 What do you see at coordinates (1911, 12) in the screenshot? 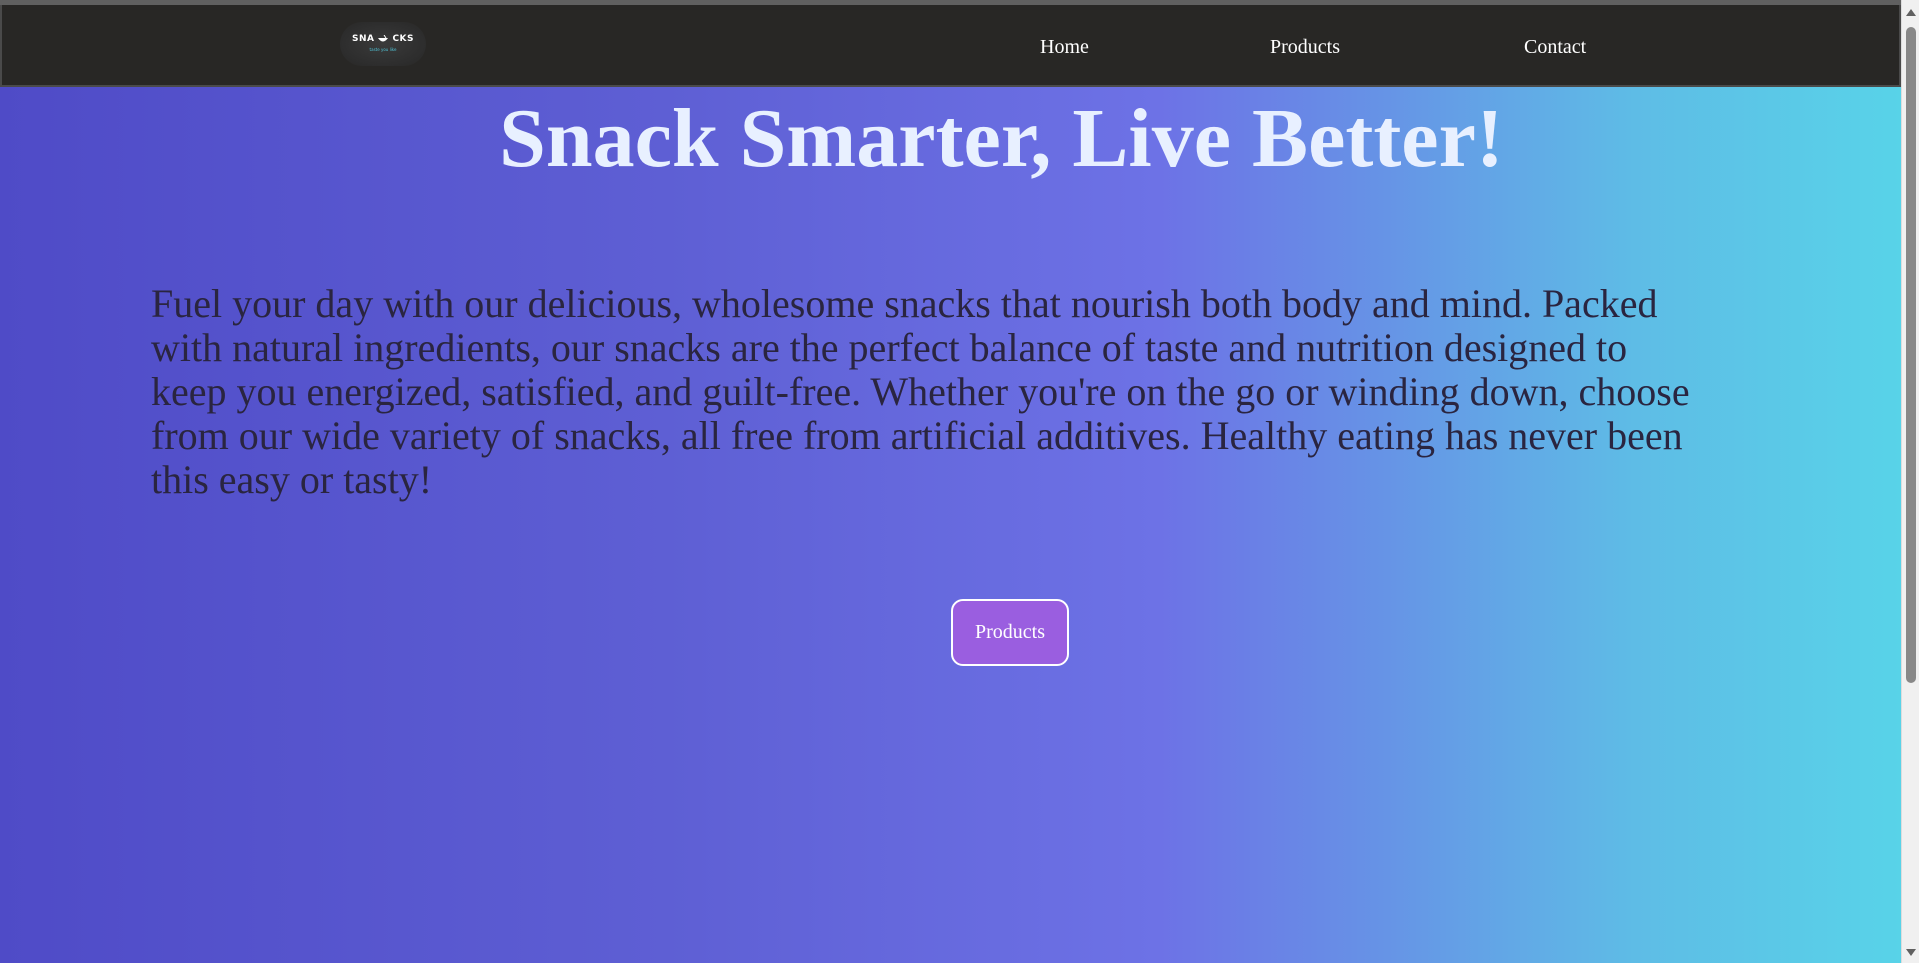
I see `scroll-up-arrow-icon` at bounding box center [1911, 12].